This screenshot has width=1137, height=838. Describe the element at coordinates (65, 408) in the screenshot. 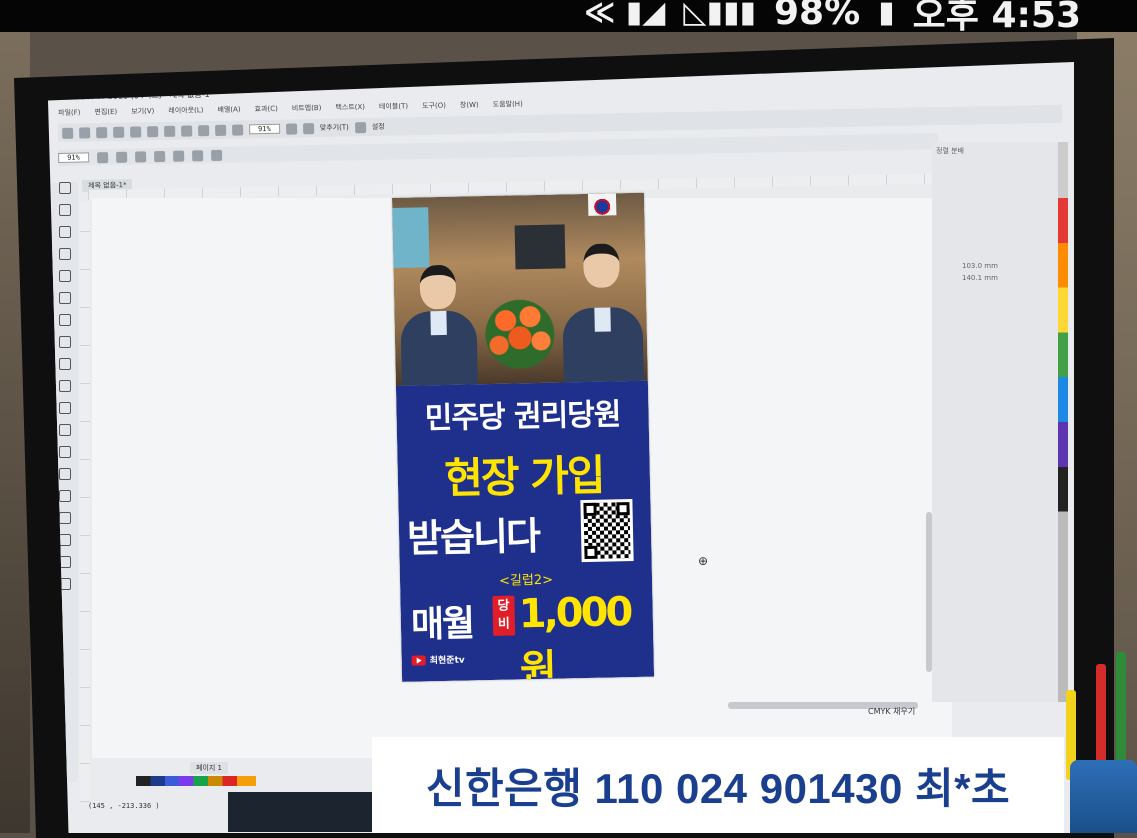

I see `parallel-dimension-icon` at that location.